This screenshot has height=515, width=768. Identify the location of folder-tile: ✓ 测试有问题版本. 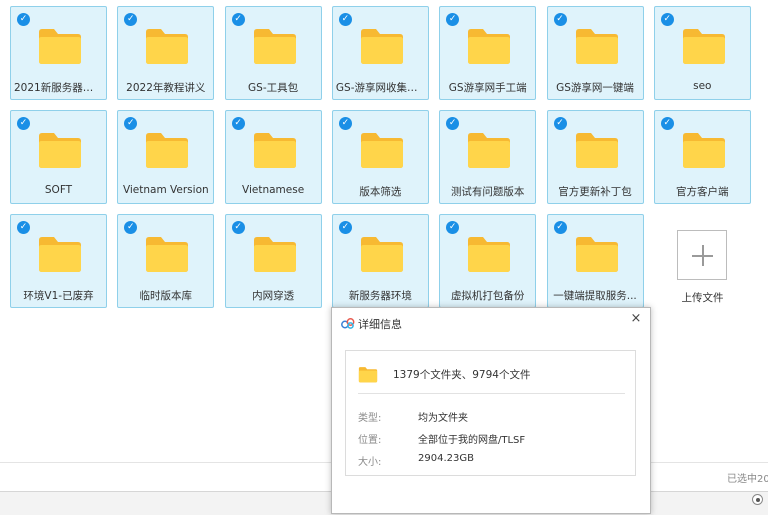
(488, 157).